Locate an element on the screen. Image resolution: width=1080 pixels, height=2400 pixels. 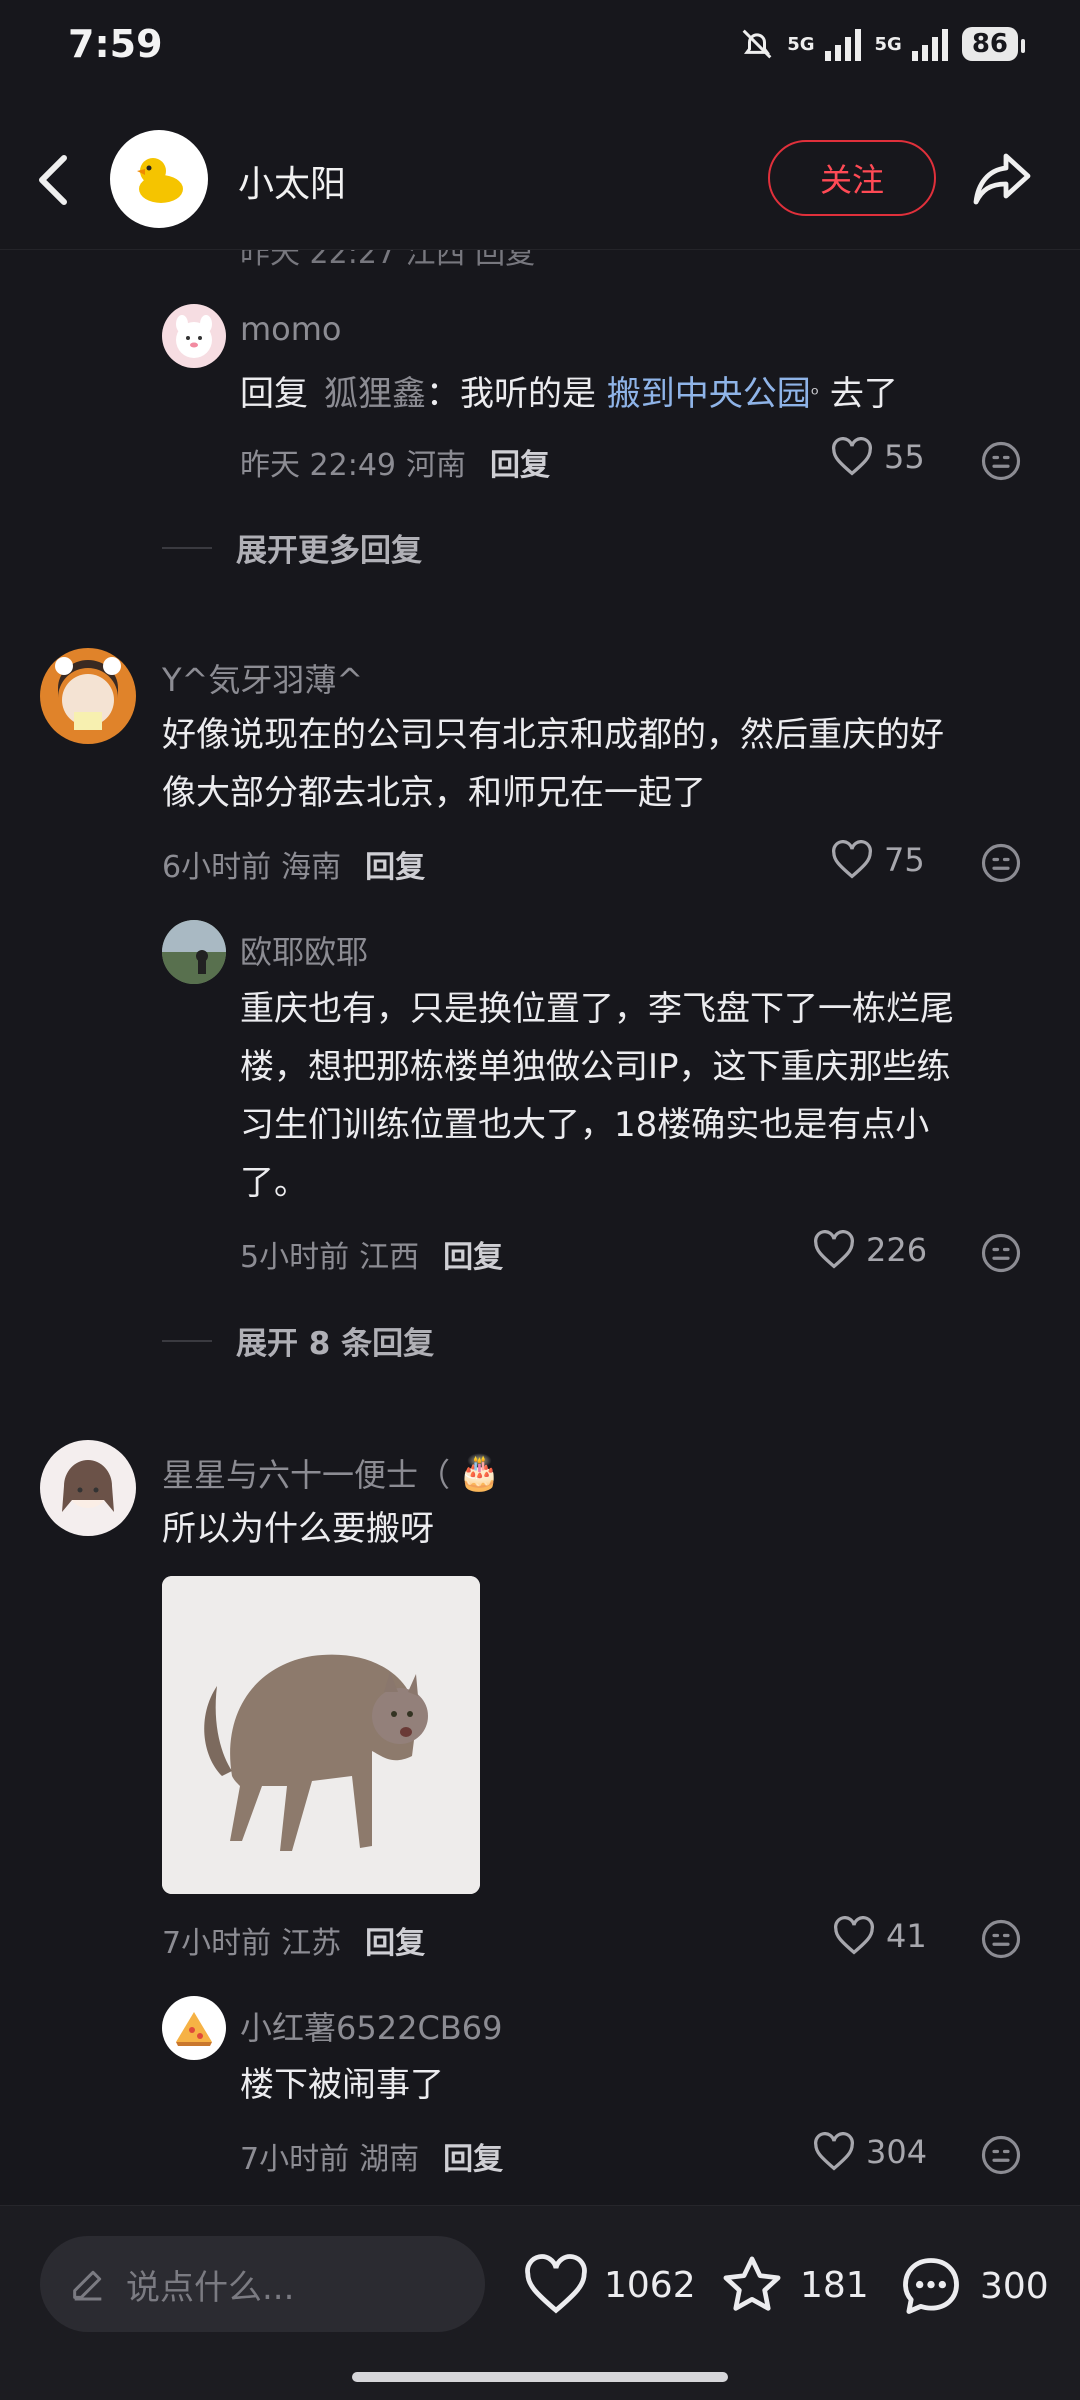
anime-girl-avatar-icon is located at coordinates (88, 1486).